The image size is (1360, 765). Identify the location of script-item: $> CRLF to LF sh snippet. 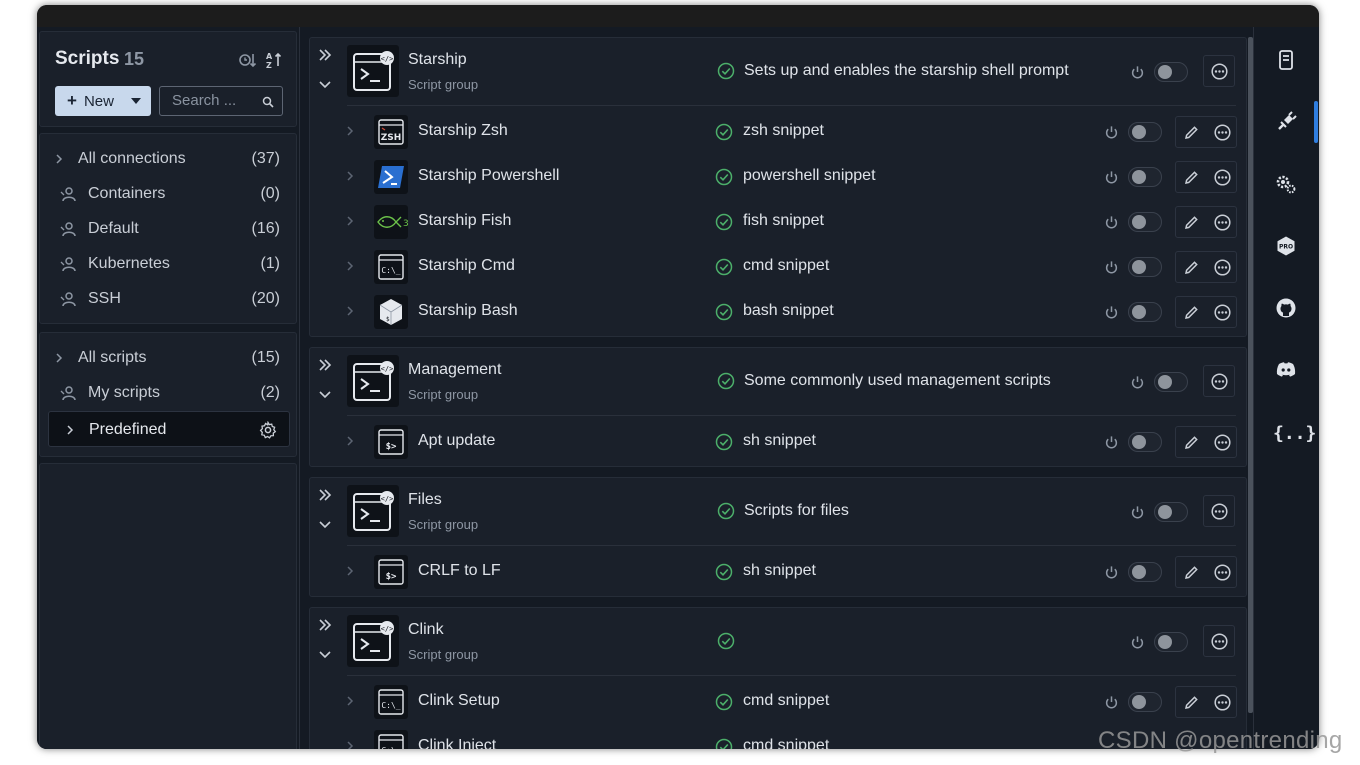
(778, 572).